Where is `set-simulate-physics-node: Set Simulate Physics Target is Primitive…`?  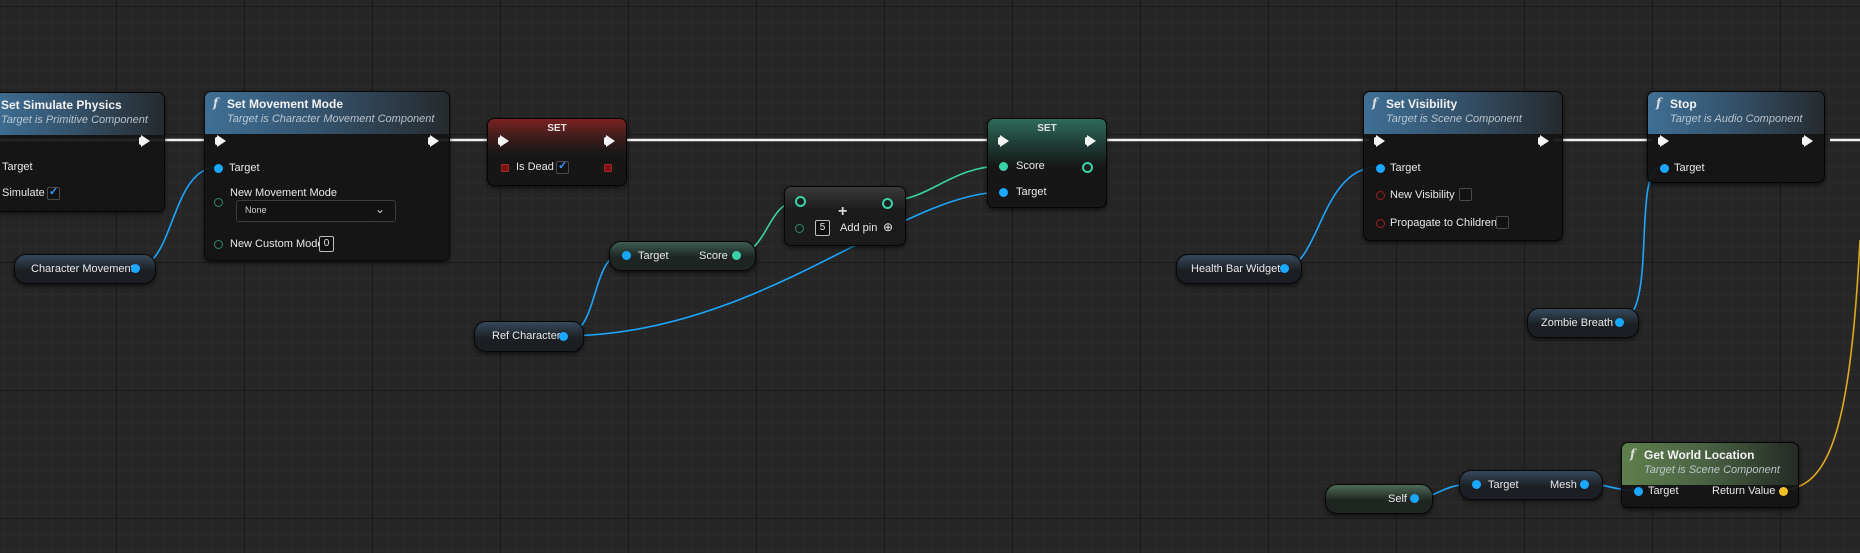
set-simulate-physics-node: Set Simulate Physics Target is Primitive… is located at coordinates (82, 152).